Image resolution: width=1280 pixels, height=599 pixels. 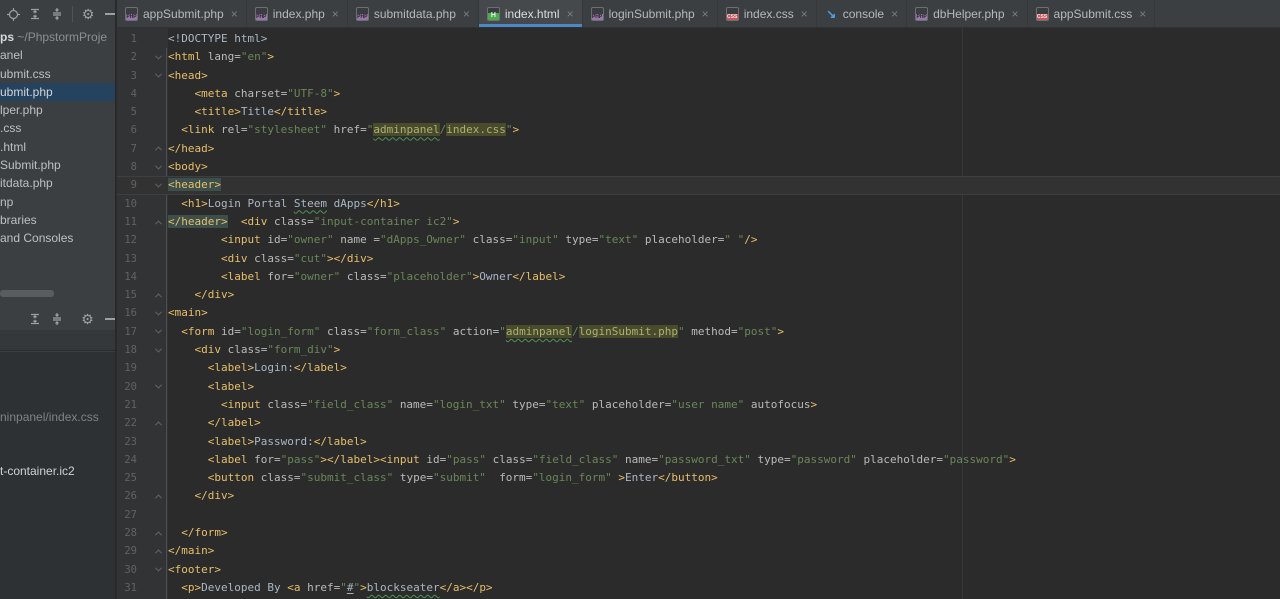 I want to click on structure-row: ninpanel/index.css, so click(x=57, y=417).